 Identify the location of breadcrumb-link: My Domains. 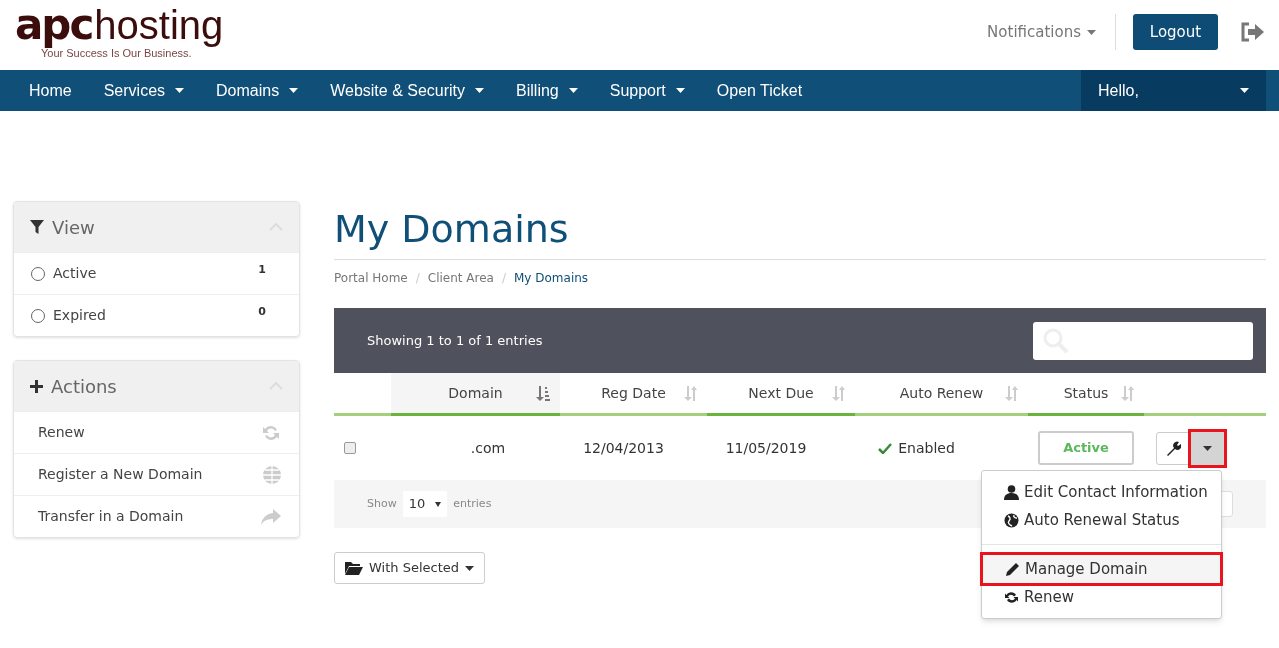
(551, 278).